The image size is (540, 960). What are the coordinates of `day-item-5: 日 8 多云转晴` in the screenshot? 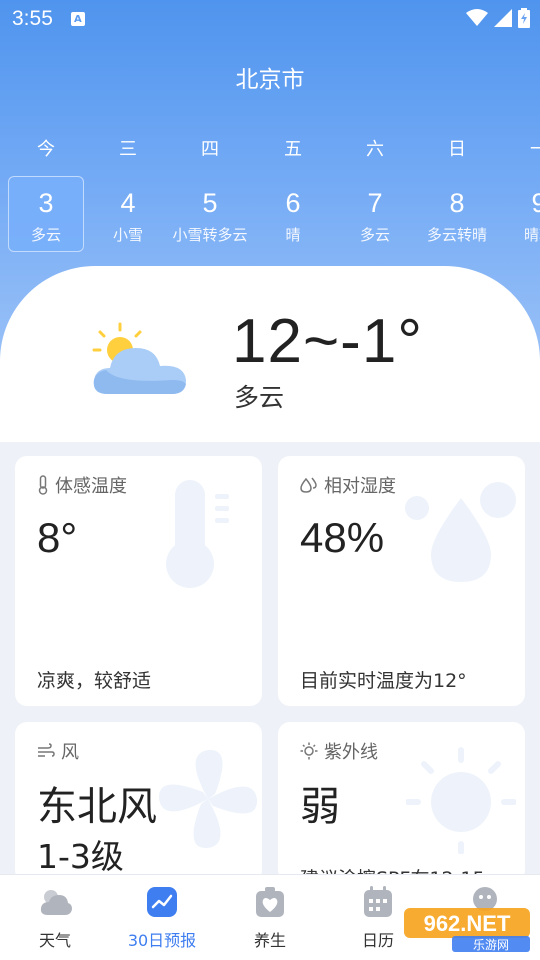 It's located at (457, 190).